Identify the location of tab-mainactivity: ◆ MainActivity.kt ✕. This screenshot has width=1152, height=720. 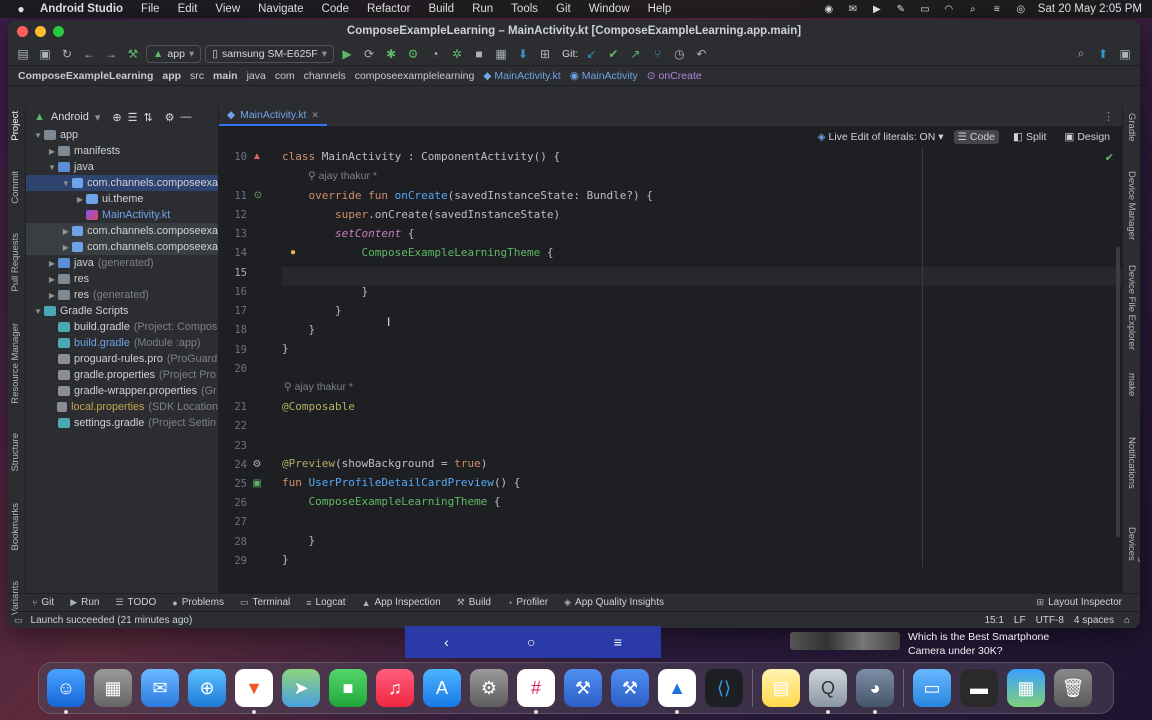
(273, 116).